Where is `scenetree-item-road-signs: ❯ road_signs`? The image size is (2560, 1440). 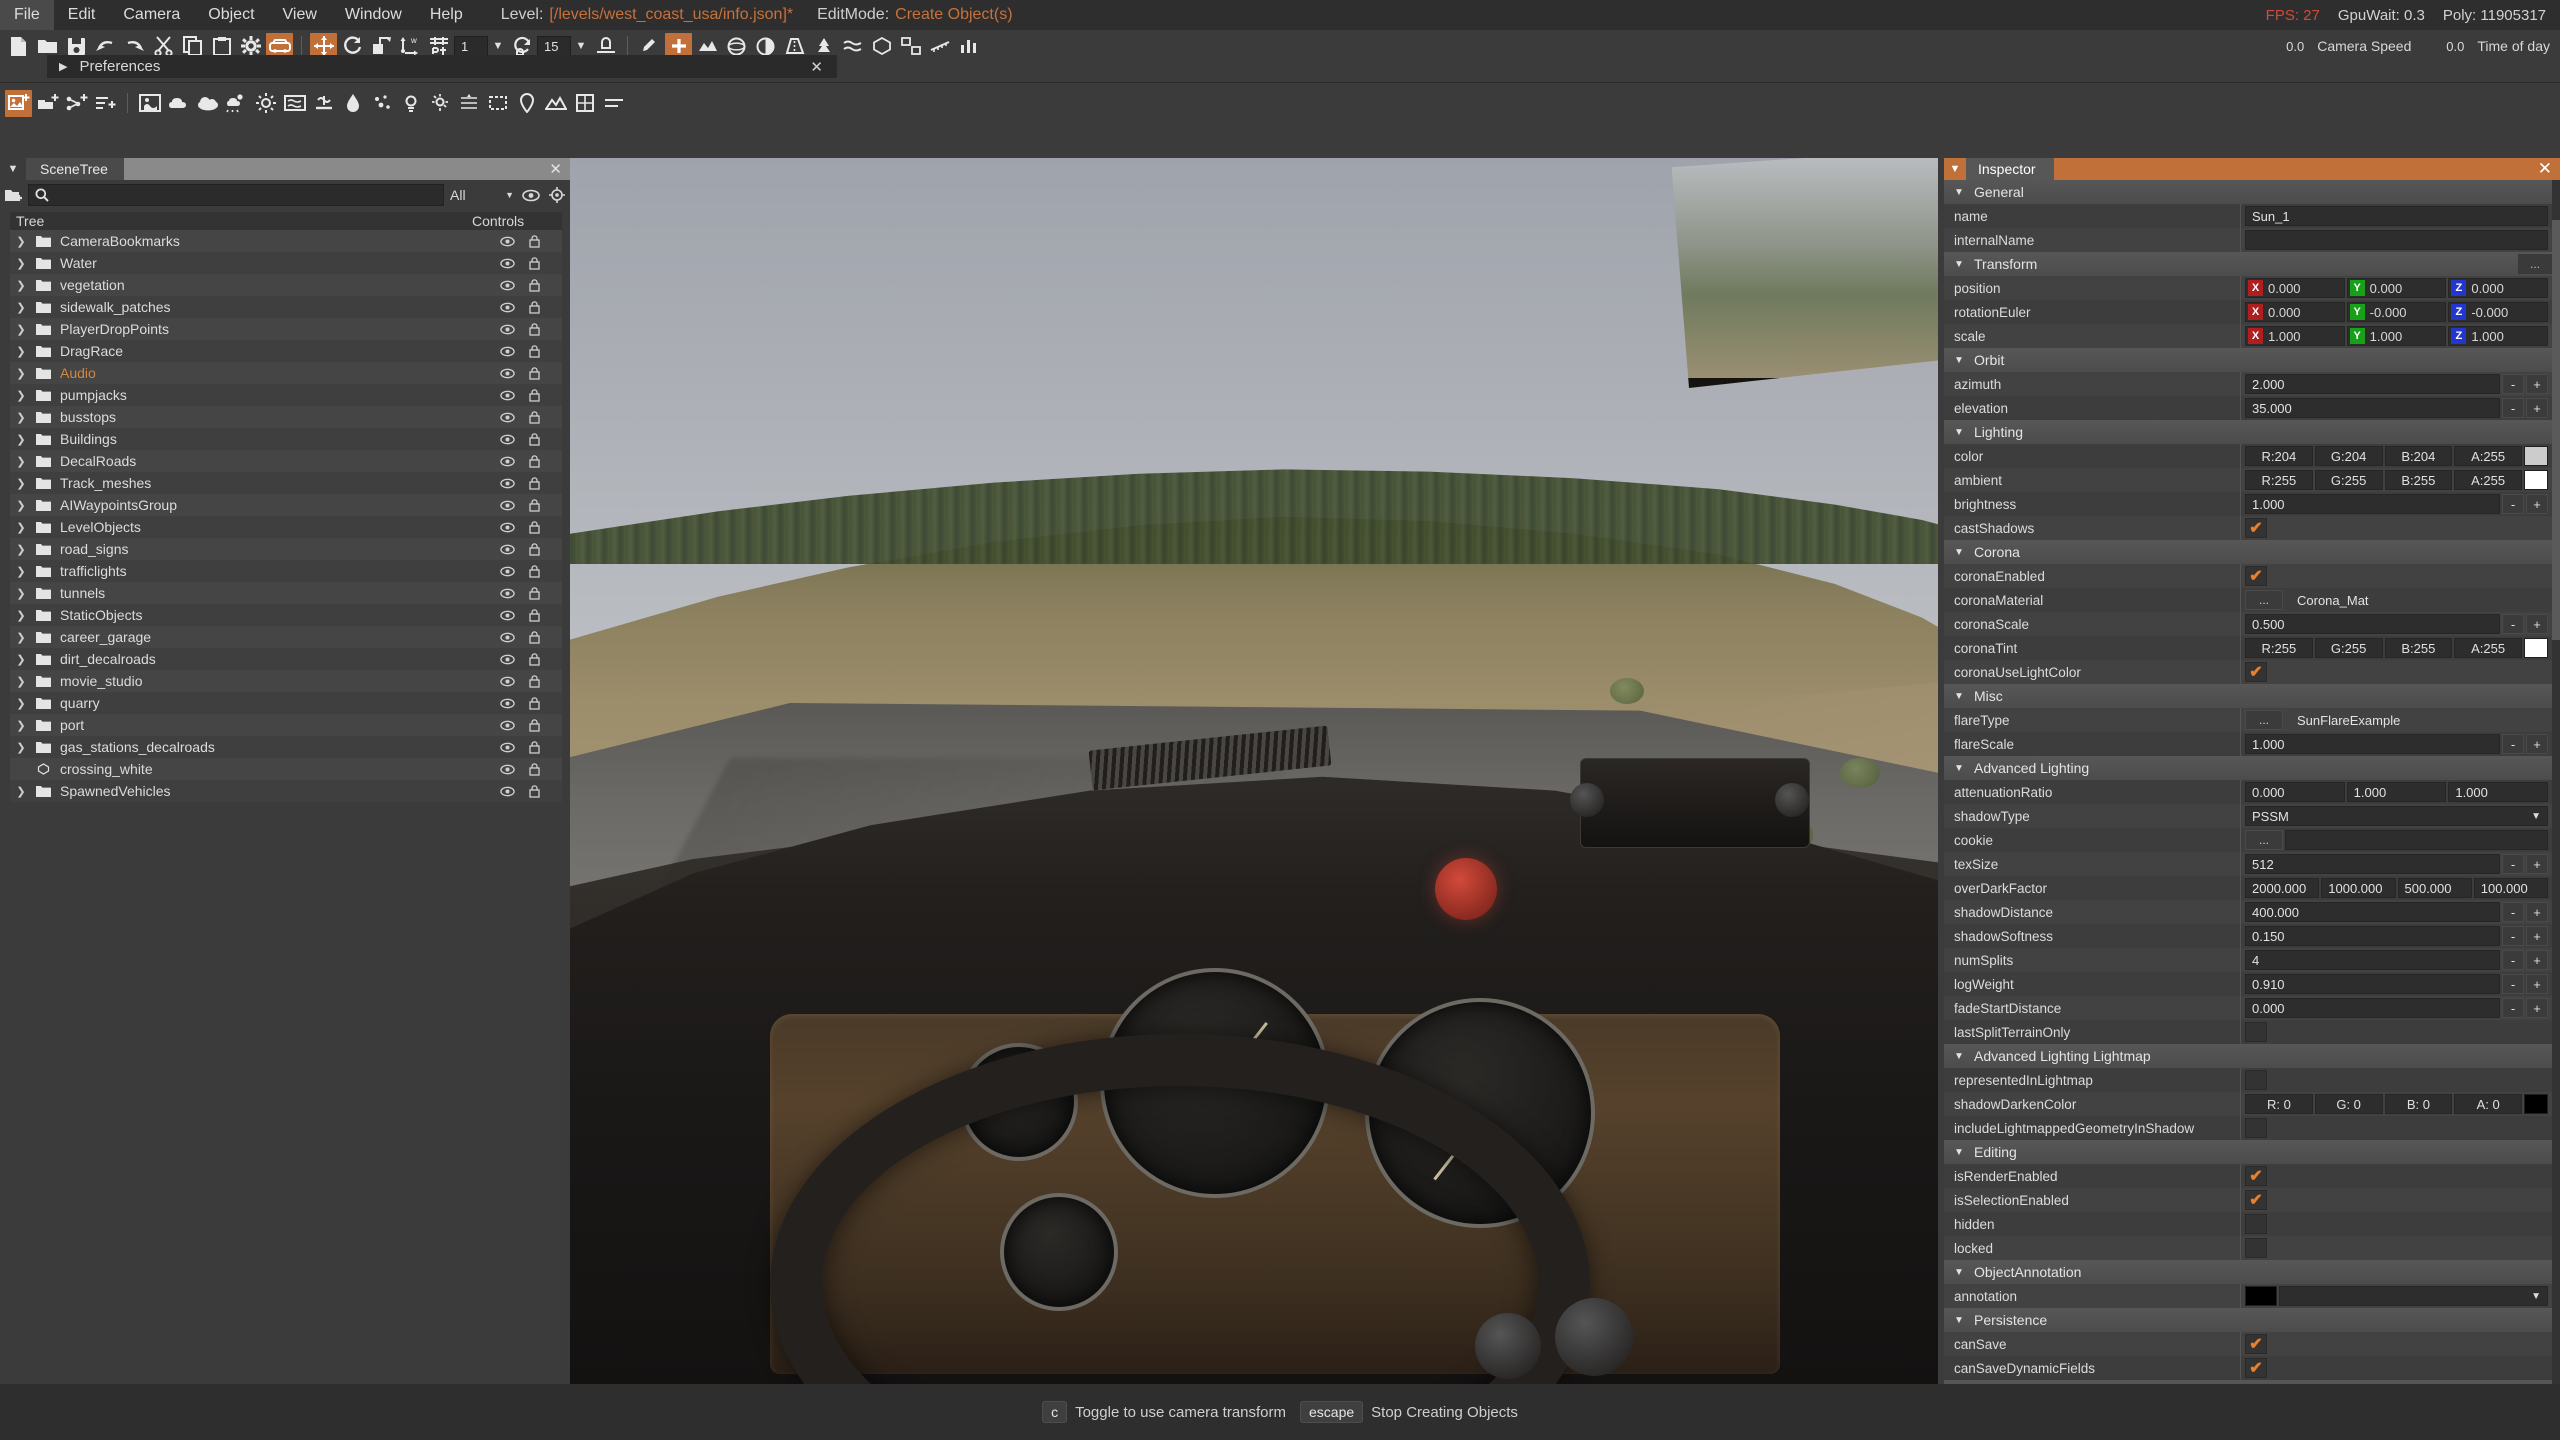 scenetree-item-road-signs: ❯ road_signs is located at coordinates (286, 549).